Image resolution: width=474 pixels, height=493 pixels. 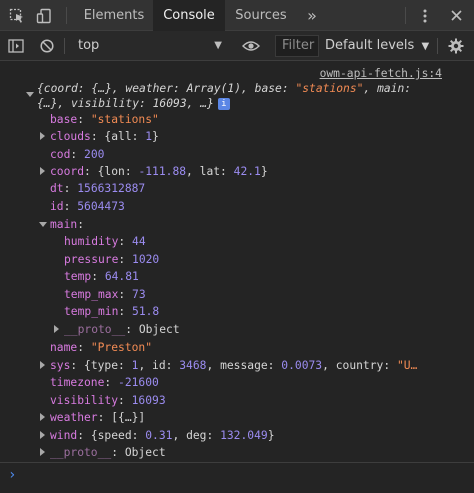 I want to click on property-main-proto: __proto__: Object, so click(x=122, y=329).